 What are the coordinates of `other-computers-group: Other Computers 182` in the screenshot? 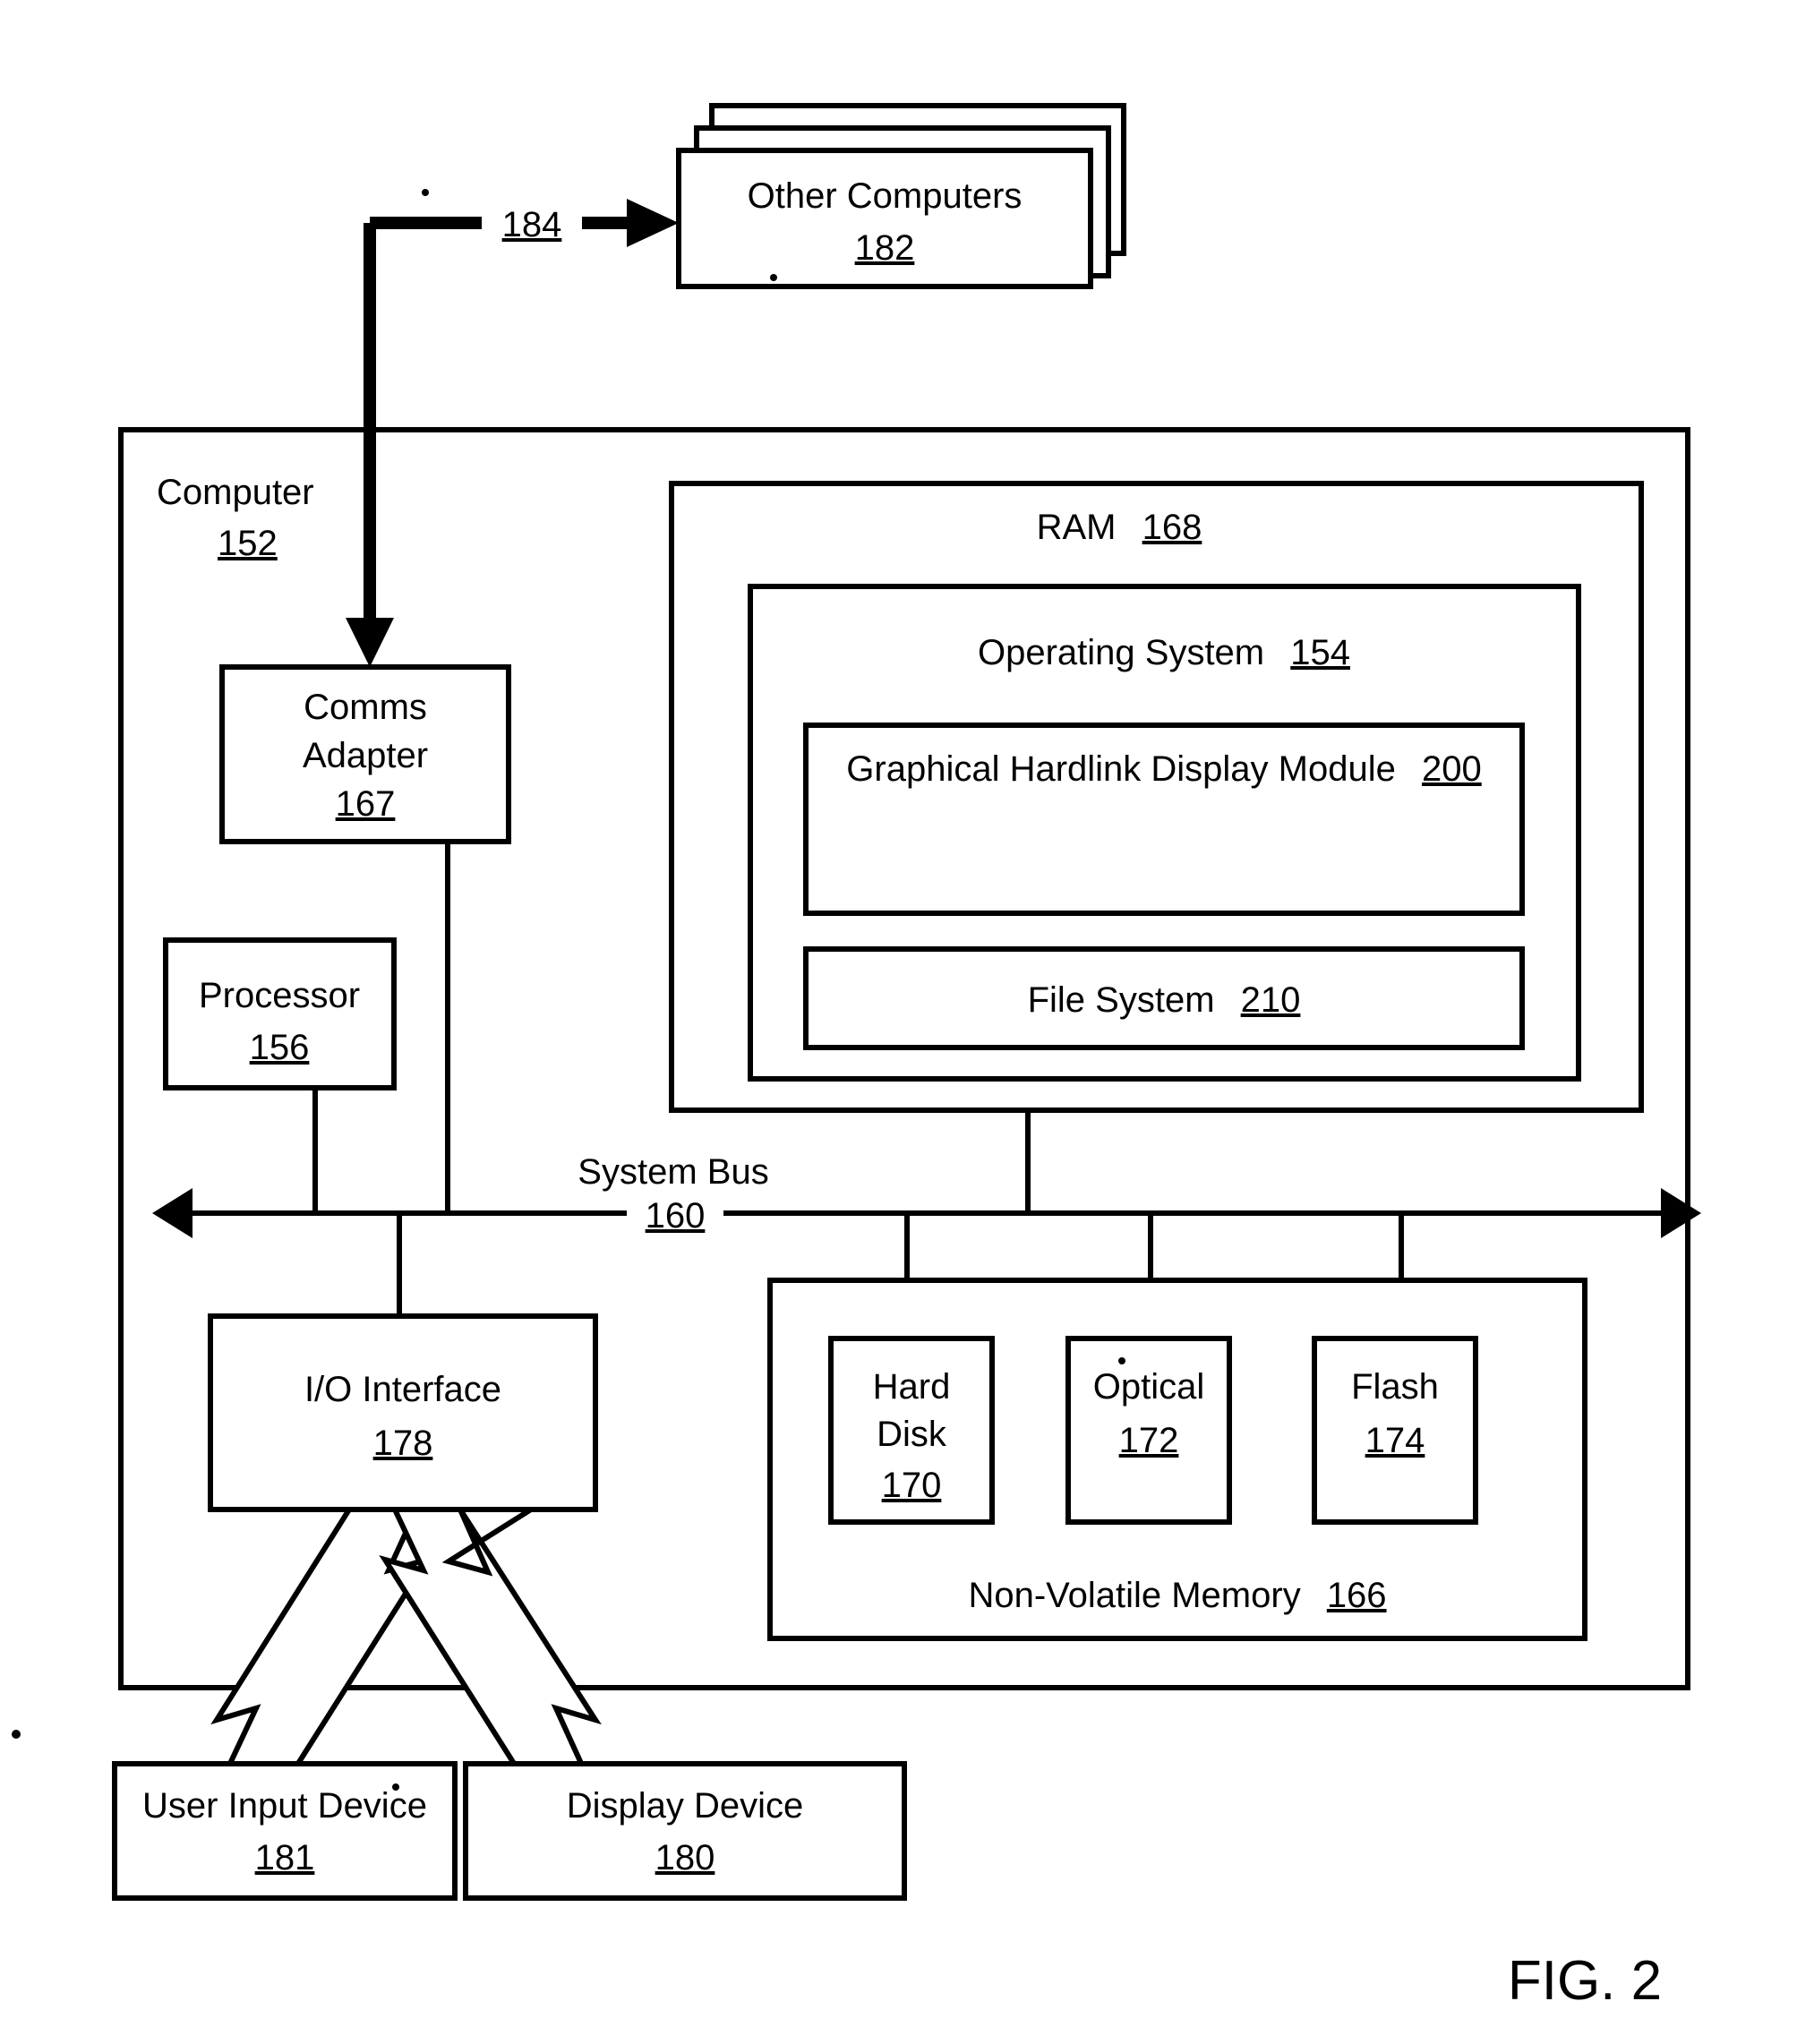 It's located at (901, 196).